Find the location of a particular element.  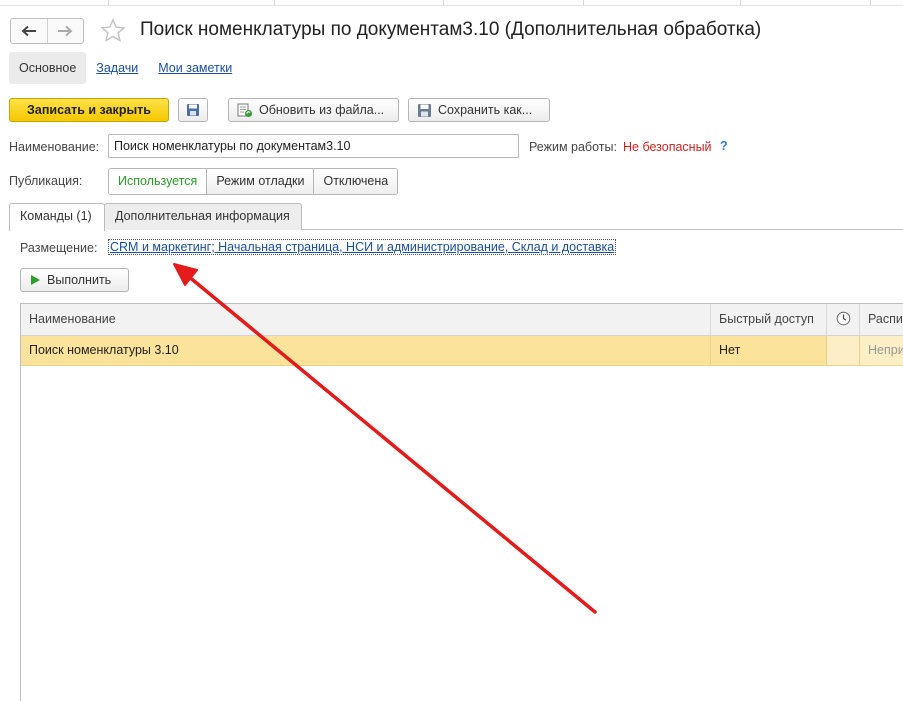

section-tasks: Задачи is located at coordinates (117, 68).